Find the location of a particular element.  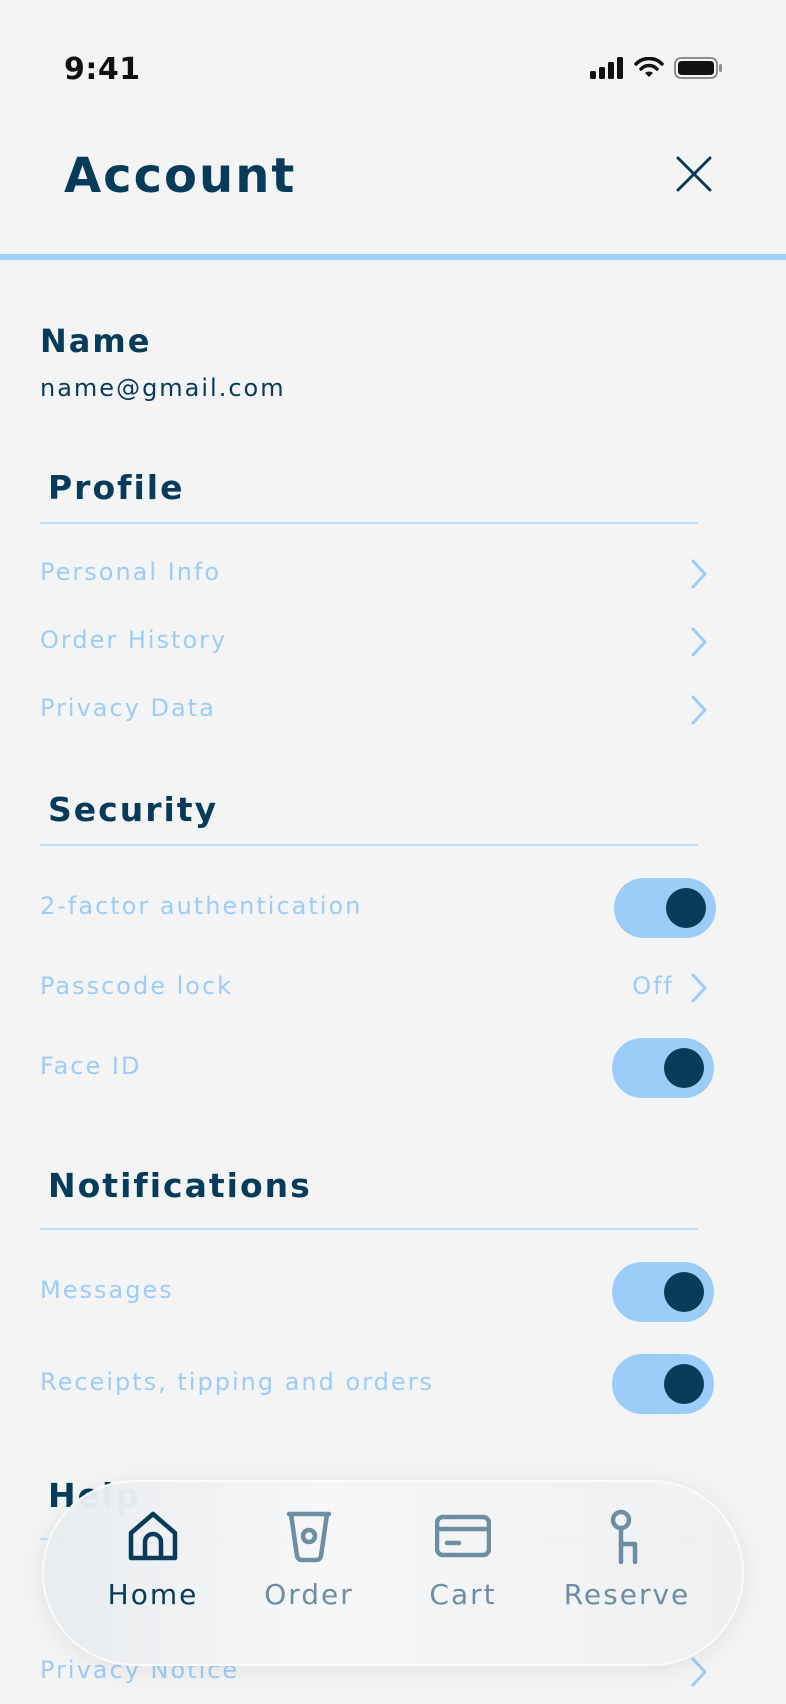

nav-home: Home is located at coordinates (153, 1573).